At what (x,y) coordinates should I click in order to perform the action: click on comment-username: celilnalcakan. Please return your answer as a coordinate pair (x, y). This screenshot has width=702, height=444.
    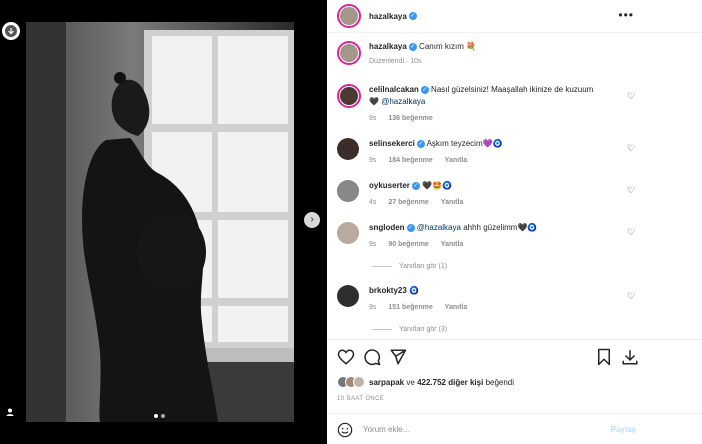
    Looking at the image, I should click on (394, 89).